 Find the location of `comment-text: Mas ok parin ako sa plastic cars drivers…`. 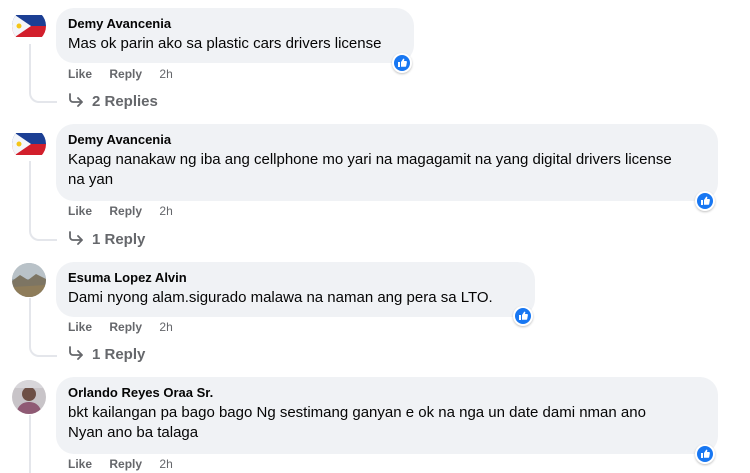

comment-text: Mas ok parin ako sa plastic cars drivers… is located at coordinates (225, 43).